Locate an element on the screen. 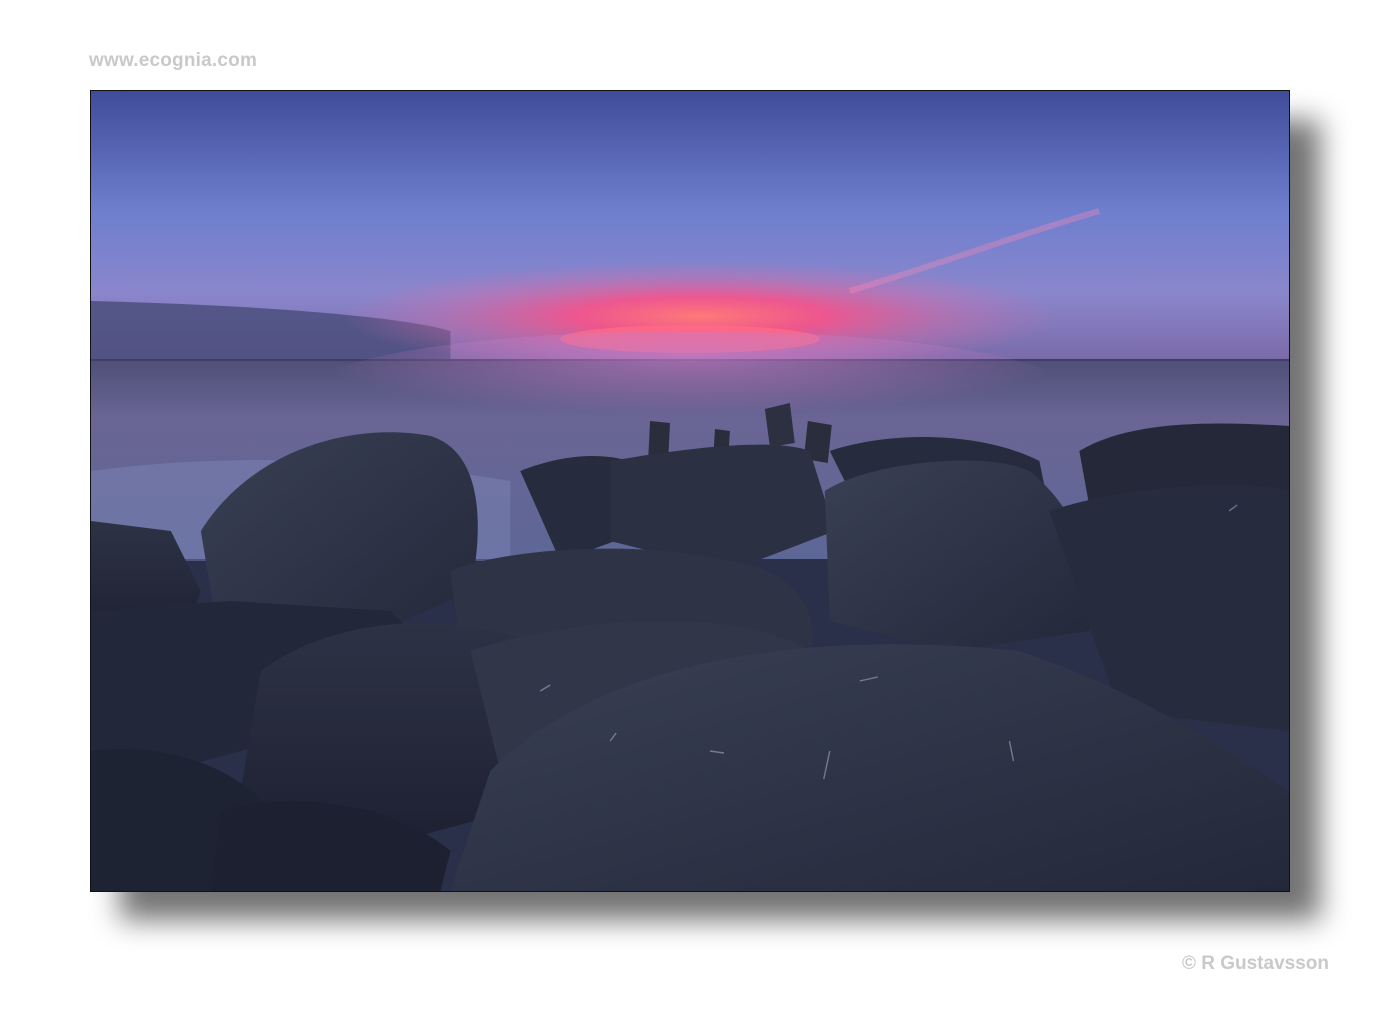  sea-reflection is located at coordinates (690, 391).